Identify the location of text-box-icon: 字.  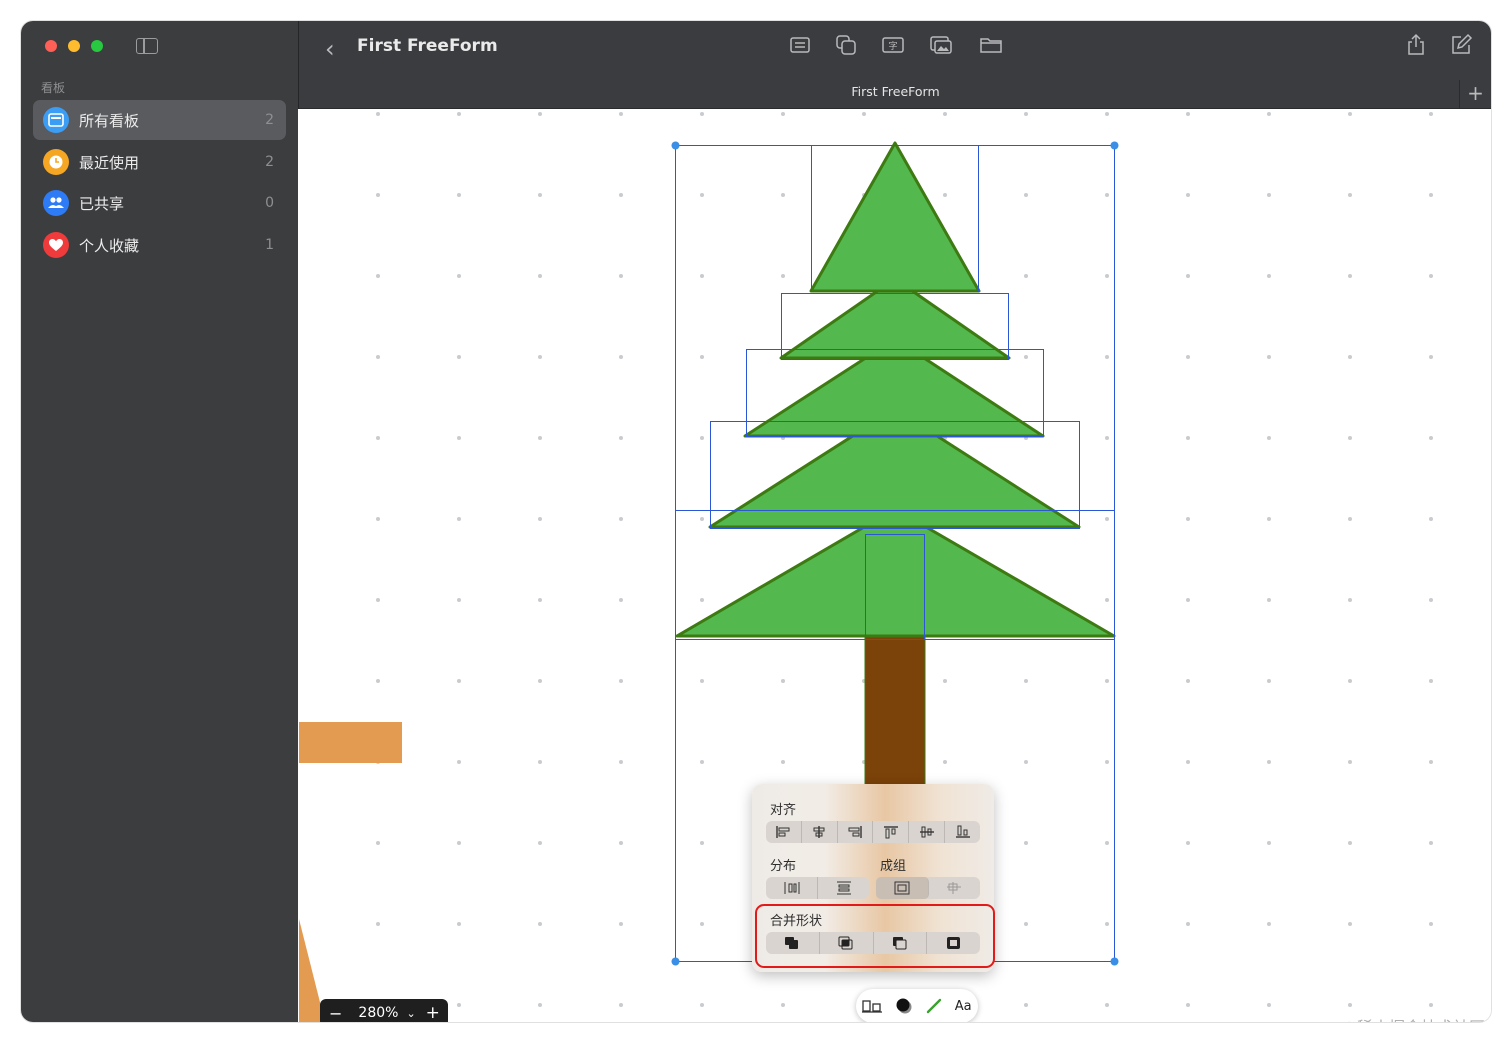
(893, 45).